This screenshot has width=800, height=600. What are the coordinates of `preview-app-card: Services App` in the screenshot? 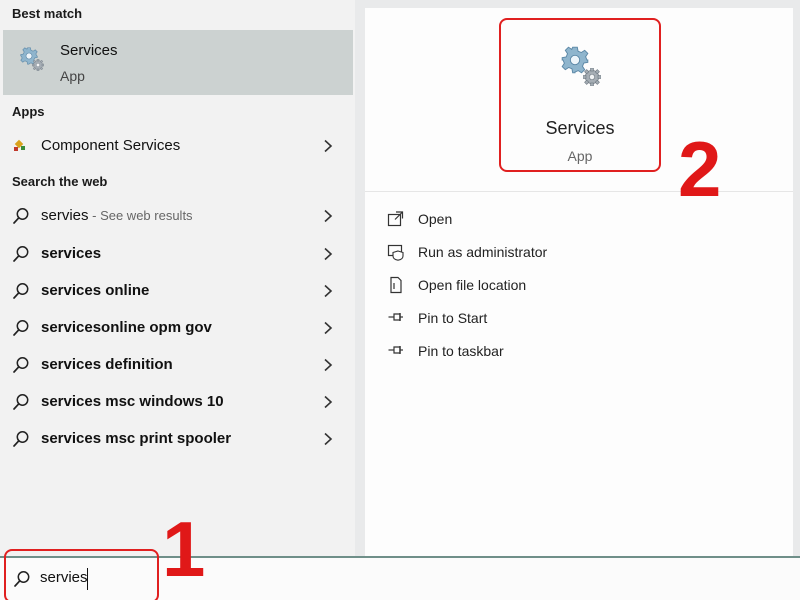 It's located at (580, 95).